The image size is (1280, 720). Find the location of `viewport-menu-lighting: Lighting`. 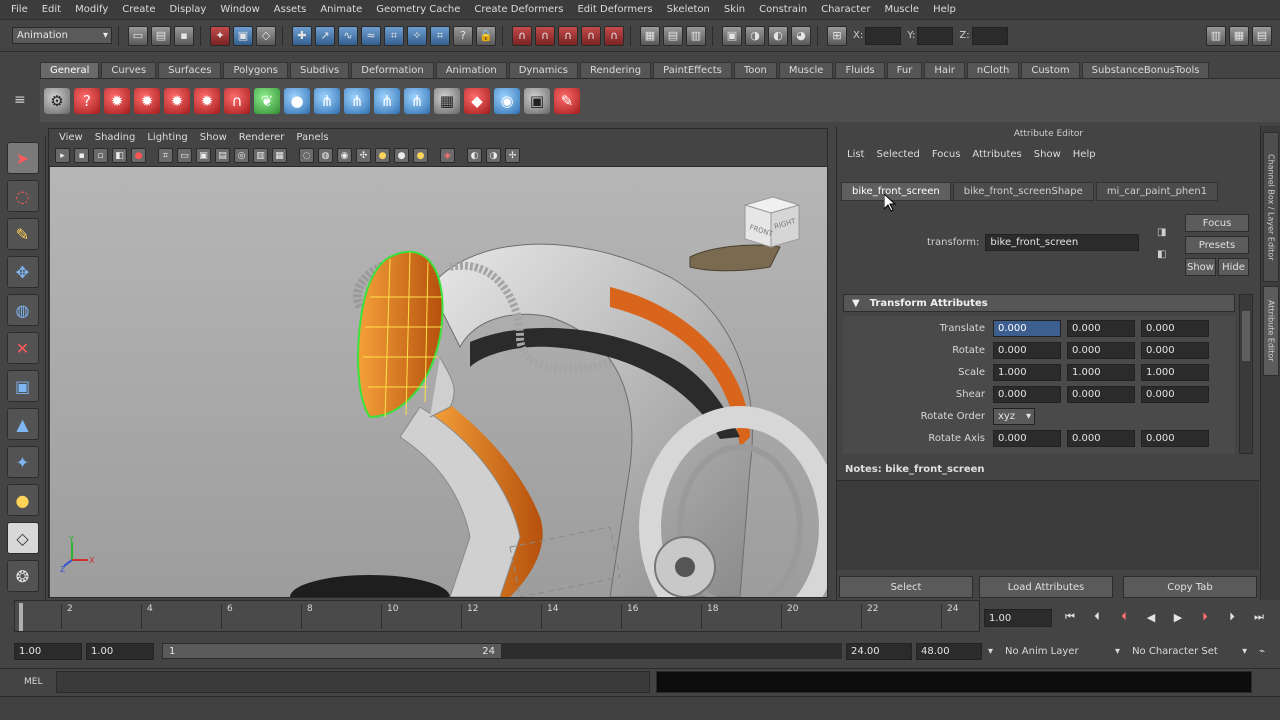

viewport-menu-lighting: Lighting is located at coordinates (167, 137).